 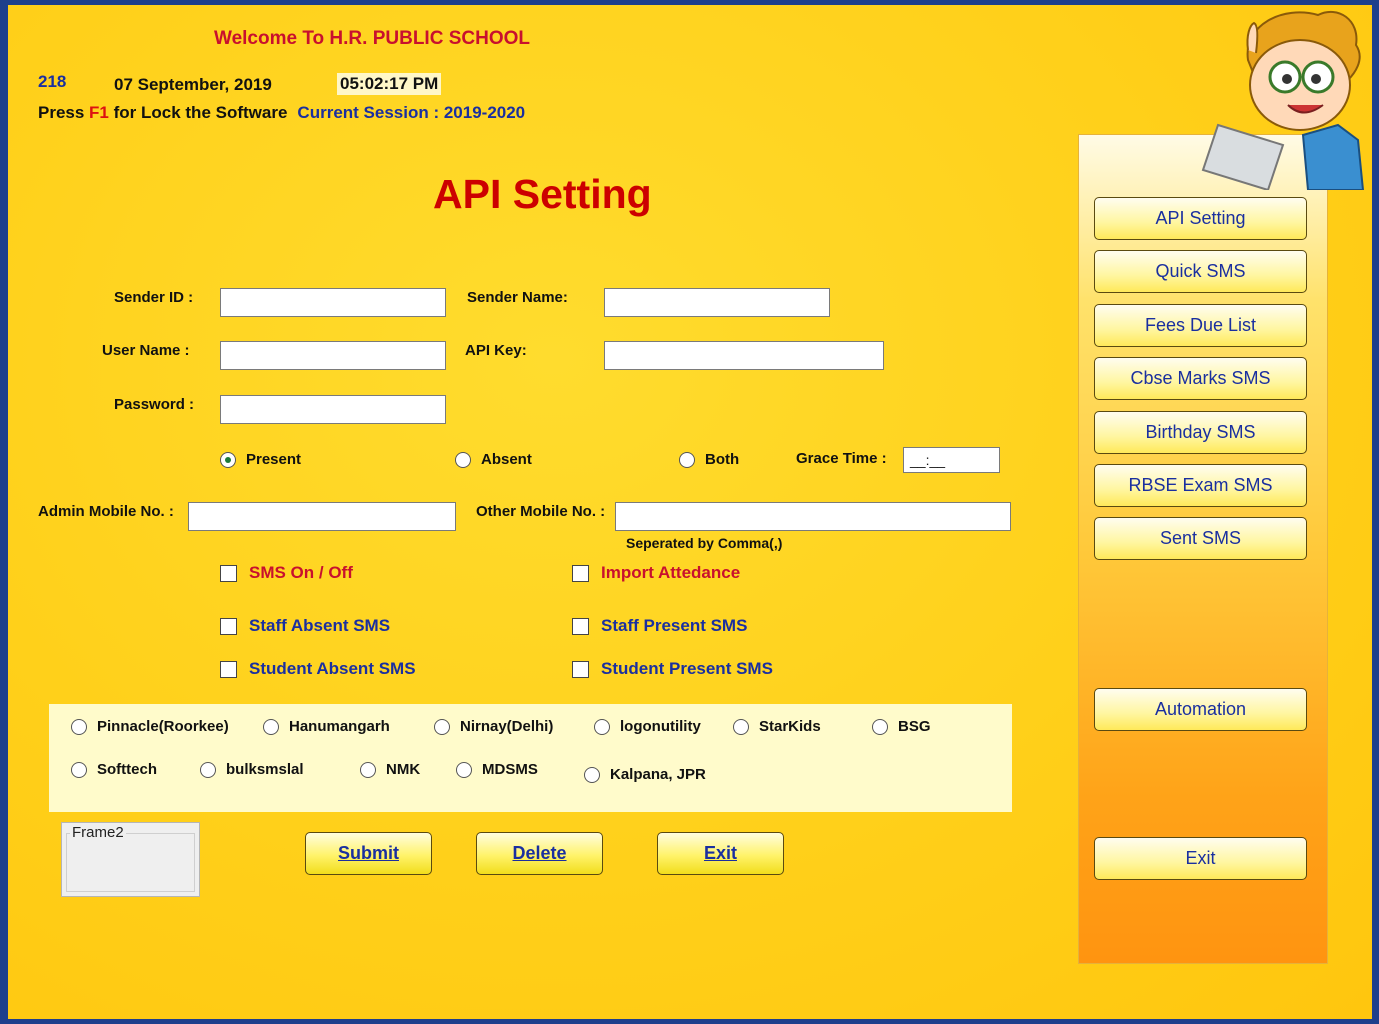 What do you see at coordinates (333, 302) in the screenshot?
I see `sender-id-input` at bounding box center [333, 302].